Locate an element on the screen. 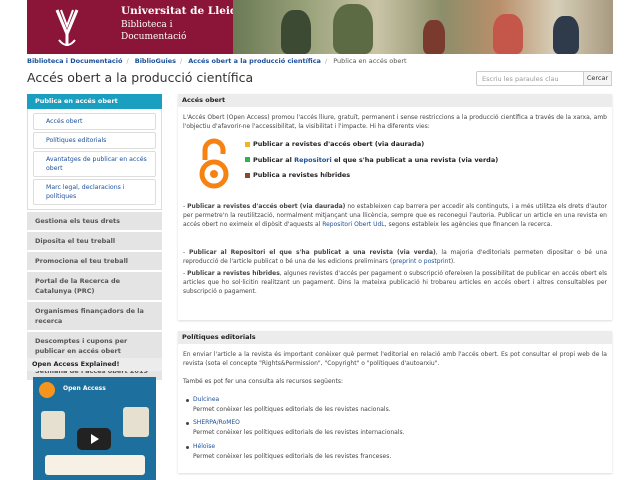 The width and height of the screenshot is (640, 480). sidebar-item-publish-oa: Publica en accés obert is located at coordinates (94, 101).